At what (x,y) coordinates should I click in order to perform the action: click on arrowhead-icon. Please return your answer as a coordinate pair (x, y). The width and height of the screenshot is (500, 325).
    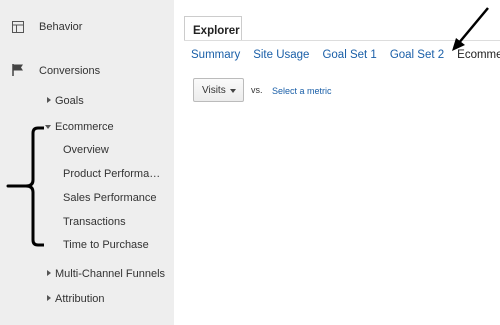
    Looking at the image, I should click on (458, 44).